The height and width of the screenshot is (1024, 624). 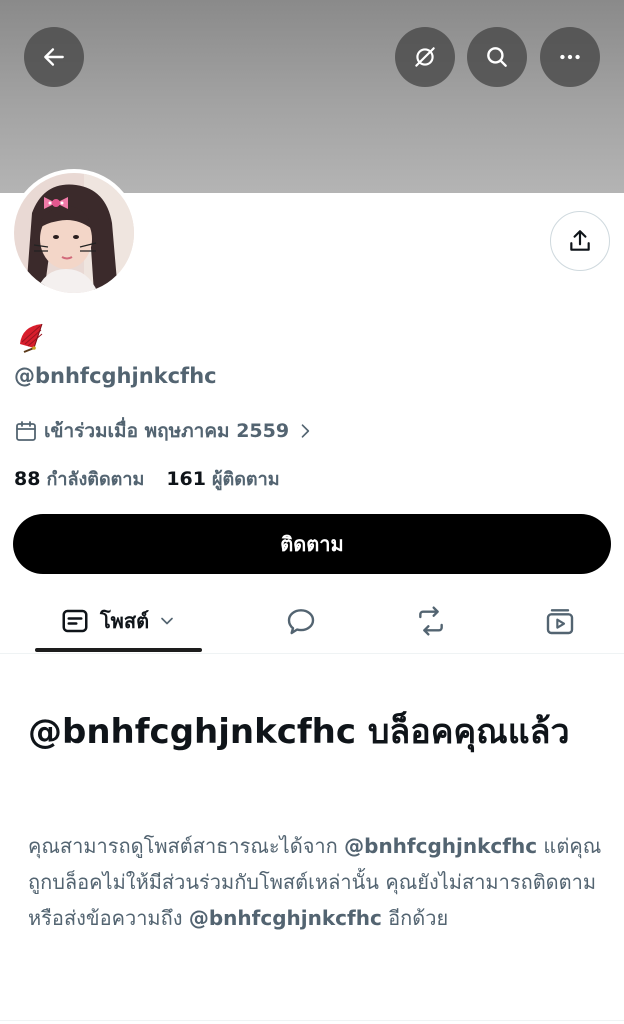 I want to click on profile-tabs: โพสต์, so click(x=312, y=622).